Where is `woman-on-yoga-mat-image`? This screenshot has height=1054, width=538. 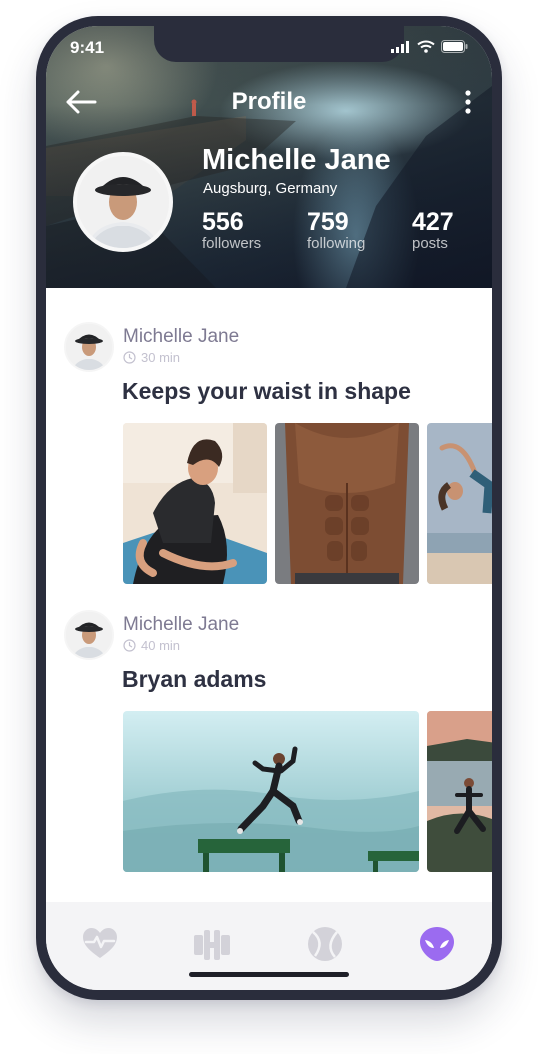 woman-on-yoga-mat-image is located at coordinates (195, 503).